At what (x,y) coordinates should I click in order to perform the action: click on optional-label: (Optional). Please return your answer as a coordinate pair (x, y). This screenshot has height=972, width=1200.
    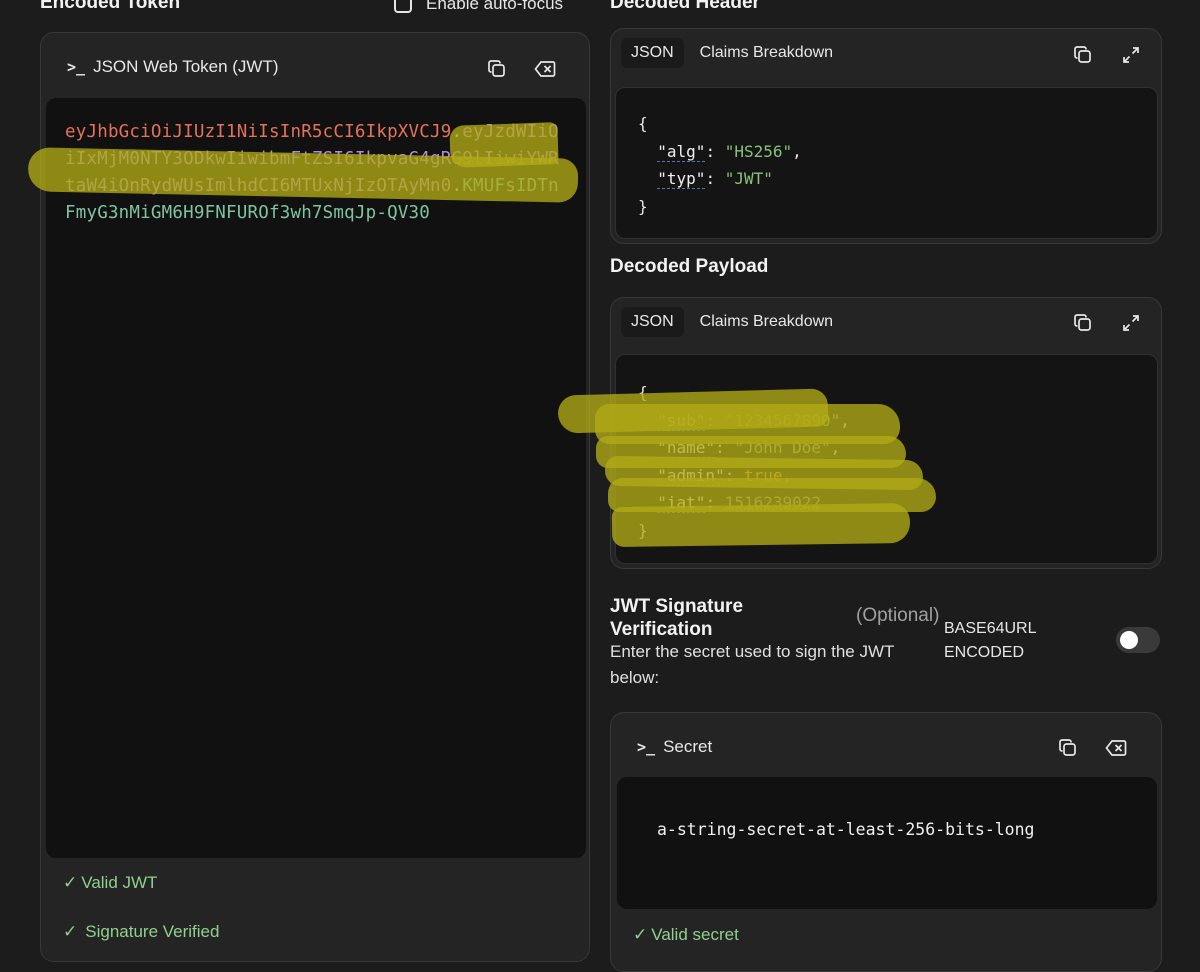
    Looking at the image, I should click on (898, 615).